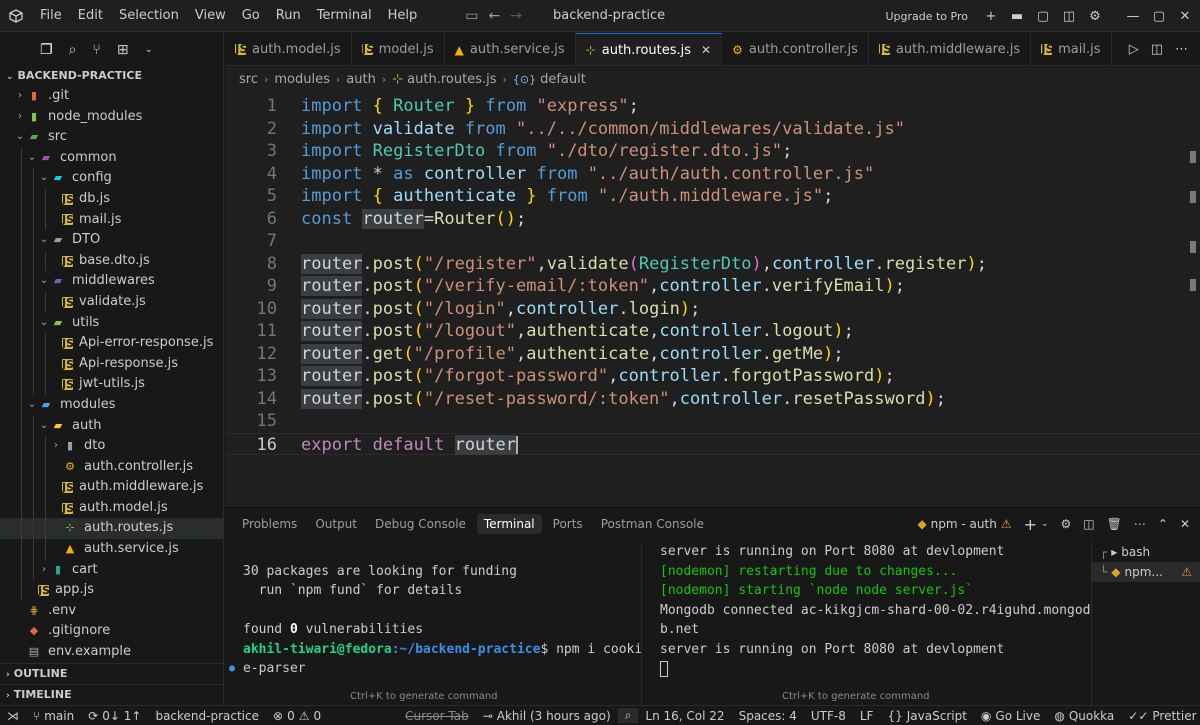 The height and width of the screenshot is (725, 1200). I want to click on close-window-icon: ✕, so click(1185, 16).